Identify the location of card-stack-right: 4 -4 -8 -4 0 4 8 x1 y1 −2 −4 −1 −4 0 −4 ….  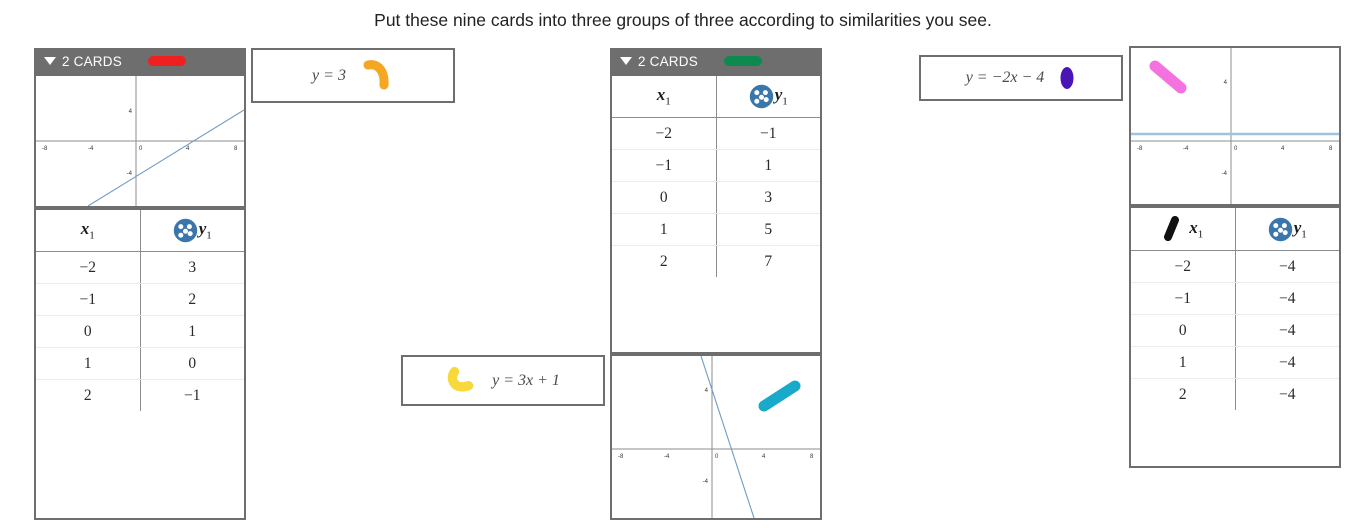
(1235, 257).